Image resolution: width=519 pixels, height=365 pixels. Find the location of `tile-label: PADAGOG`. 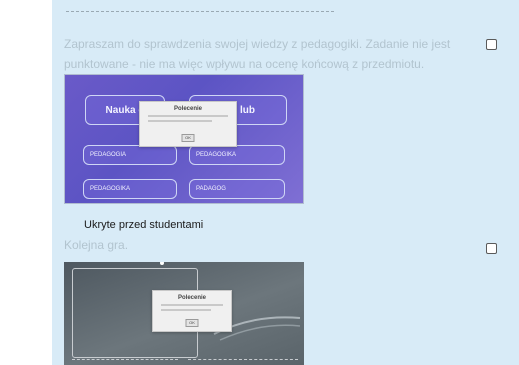

tile-label: PADAGOG is located at coordinates (211, 189).